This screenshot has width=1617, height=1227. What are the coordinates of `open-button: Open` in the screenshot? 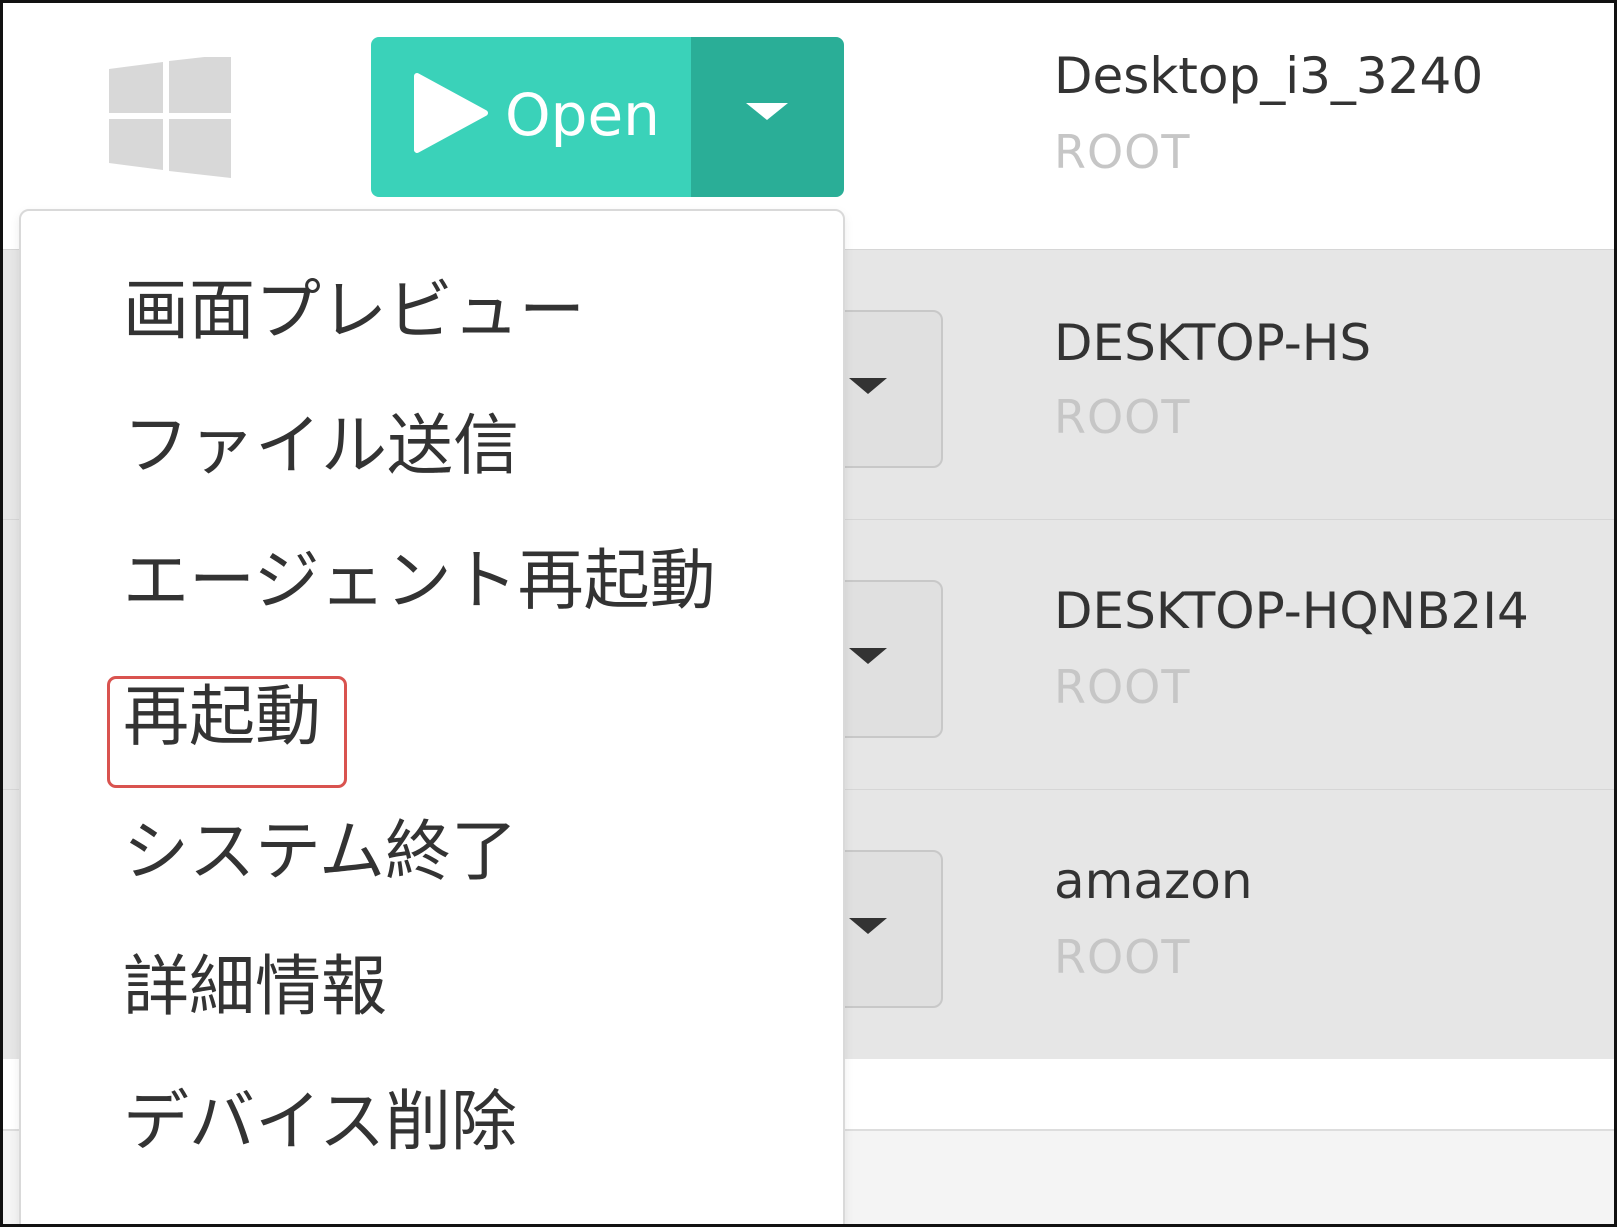 It's located at (531, 117).